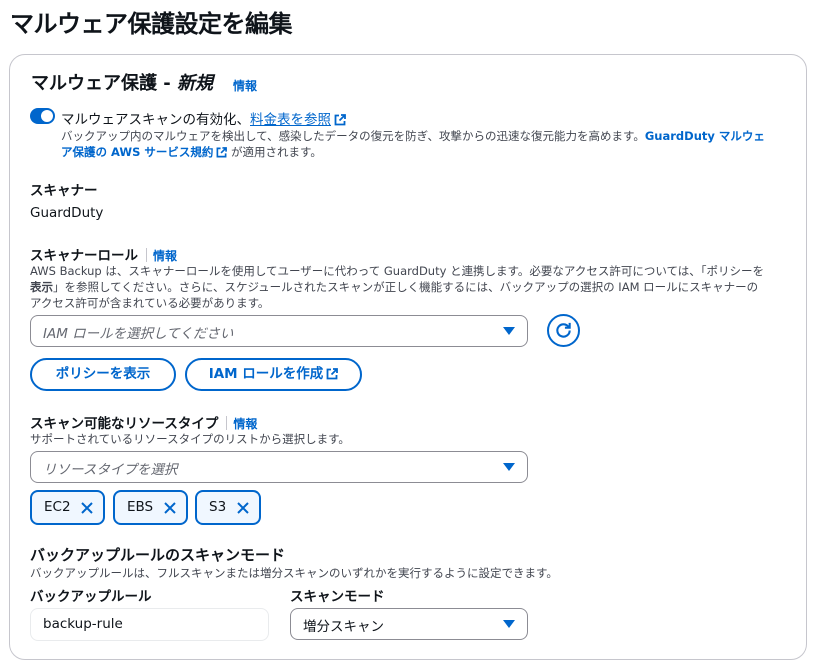 This screenshot has height=663, width=815. Describe the element at coordinates (67, 213) in the screenshot. I see `scanner-value: GuardDuty` at that location.